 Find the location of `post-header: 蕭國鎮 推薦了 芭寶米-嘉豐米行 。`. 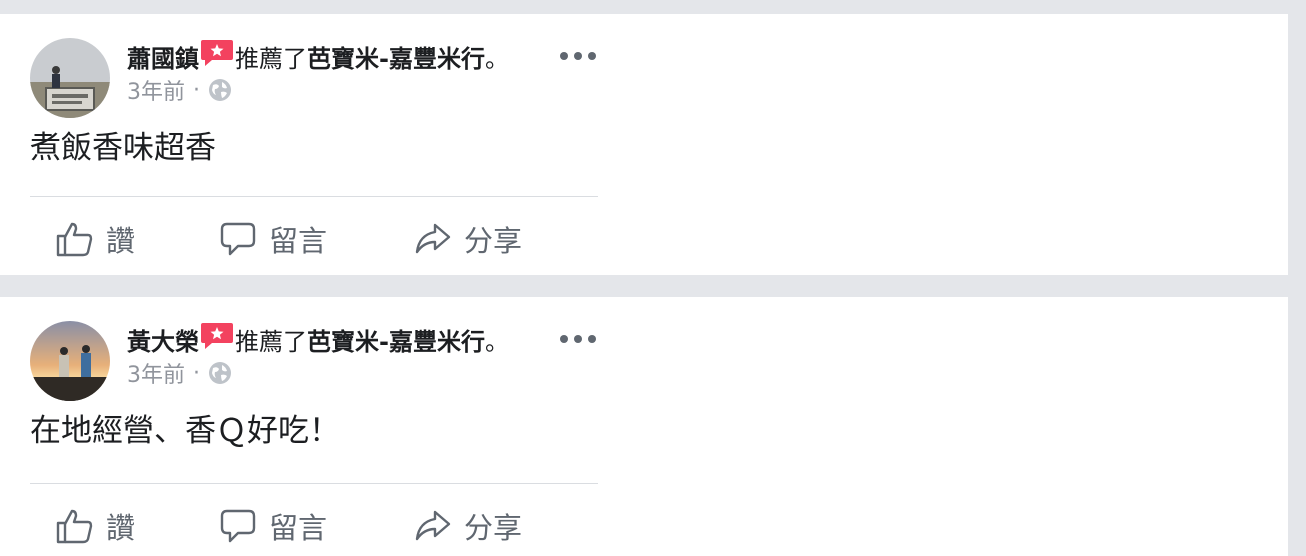

post-header: 蕭國鎮 推薦了 芭寶米-嘉豐米行 。 is located at coordinates (318, 56).